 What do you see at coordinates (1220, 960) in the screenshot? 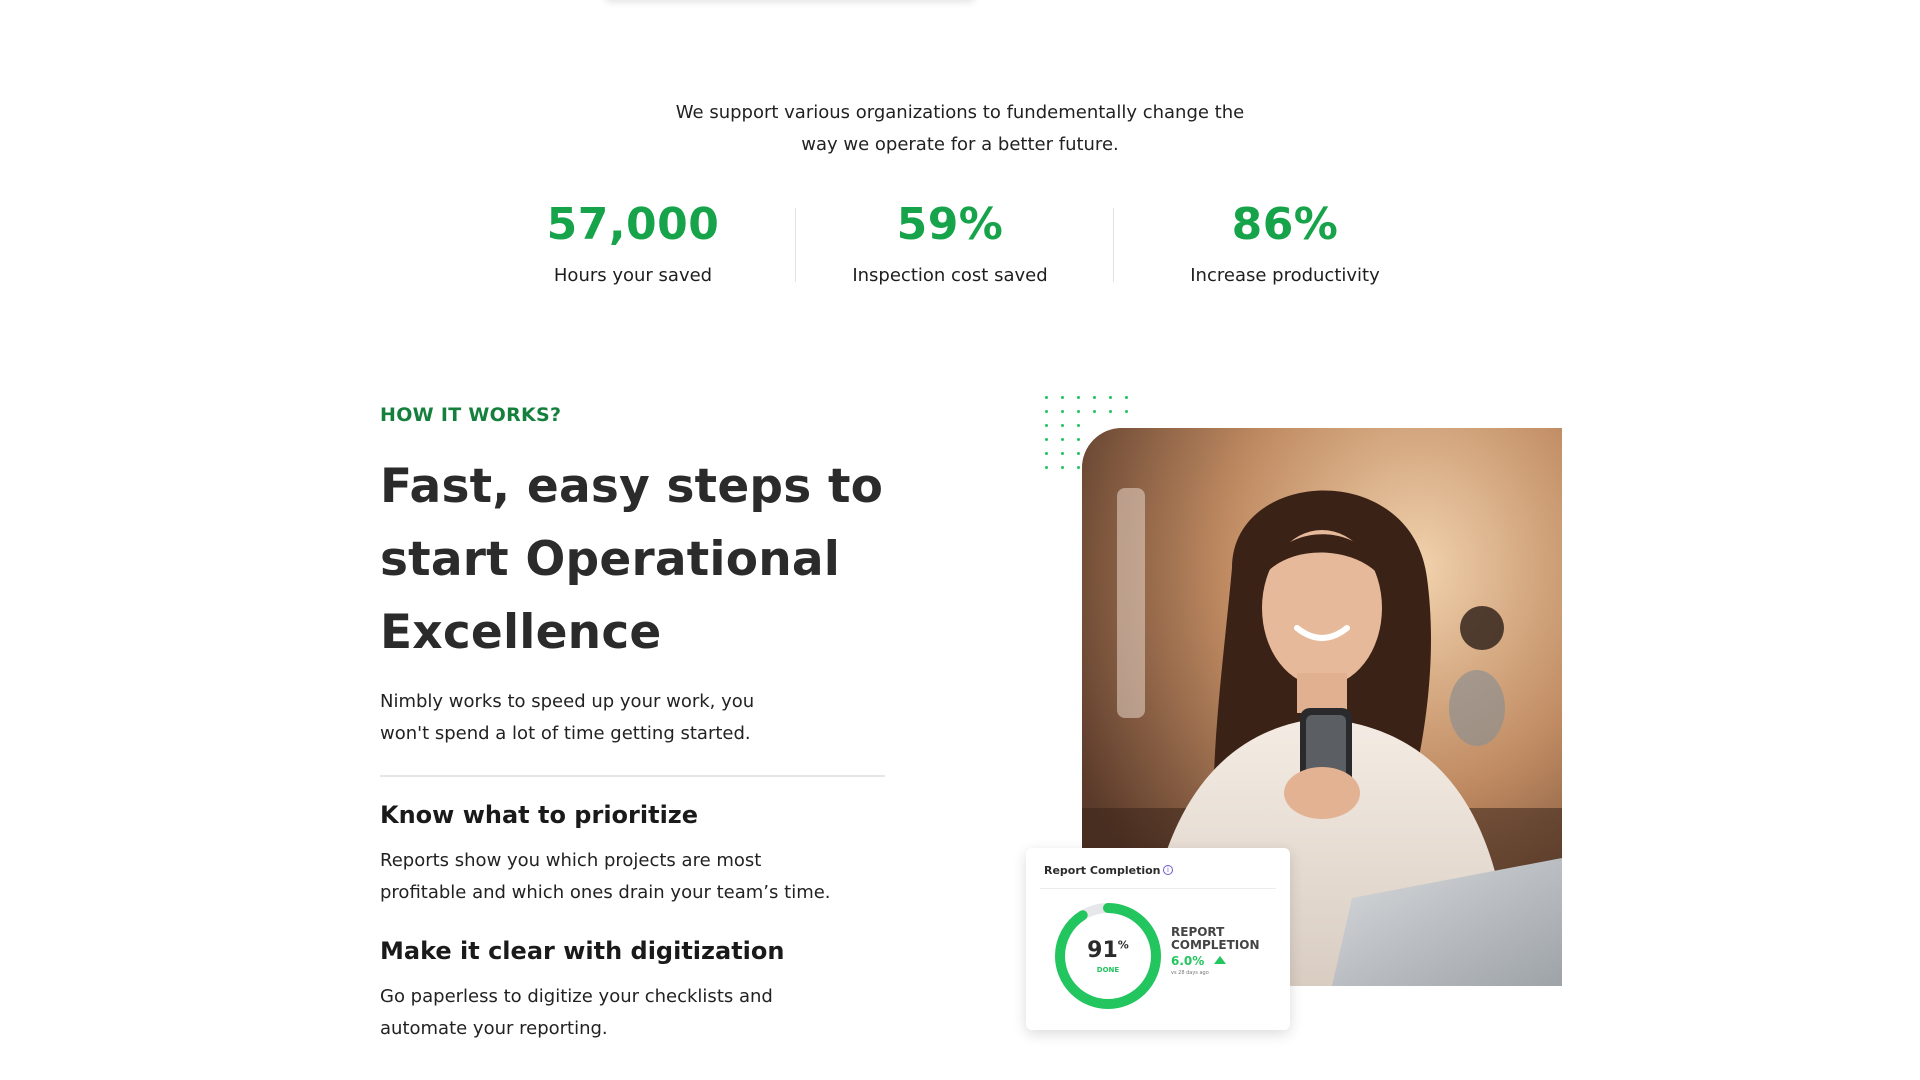
I see `arrow-up-icon` at bounding box center [1220, 960].